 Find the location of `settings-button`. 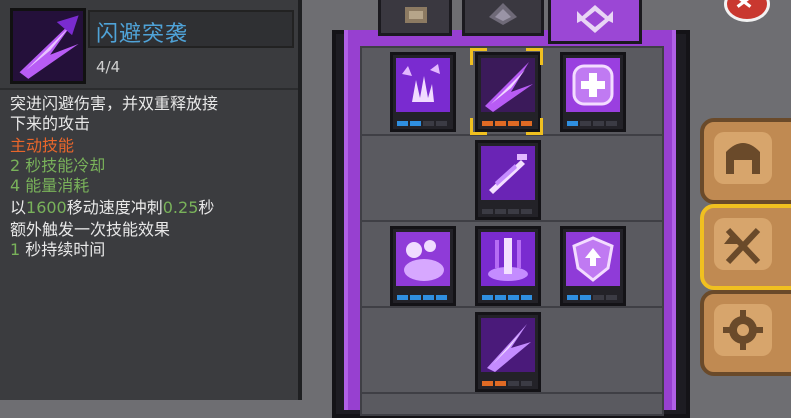

settings-button is located at coordinates (745, 333).